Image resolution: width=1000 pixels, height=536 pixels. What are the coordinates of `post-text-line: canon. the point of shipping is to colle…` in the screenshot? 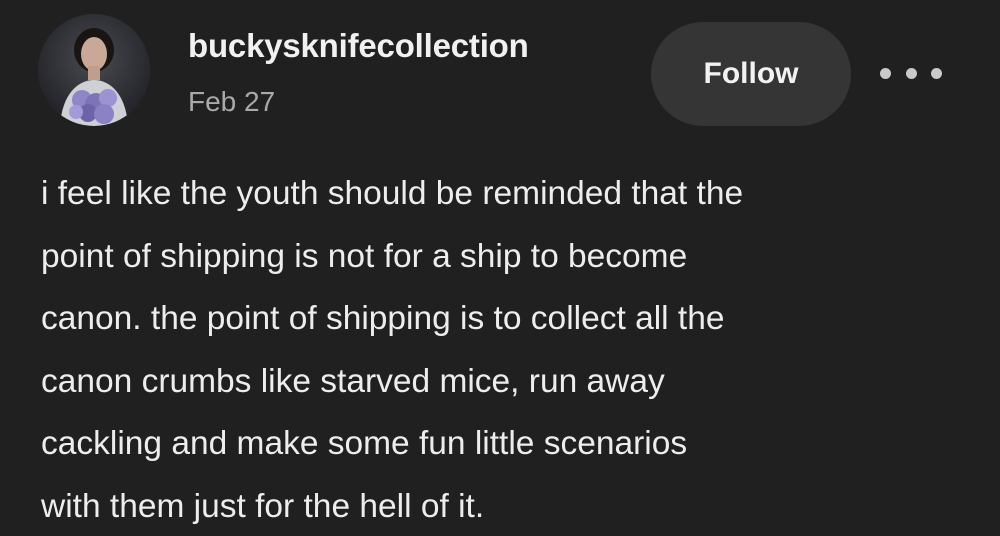 It's located at (383, 318).